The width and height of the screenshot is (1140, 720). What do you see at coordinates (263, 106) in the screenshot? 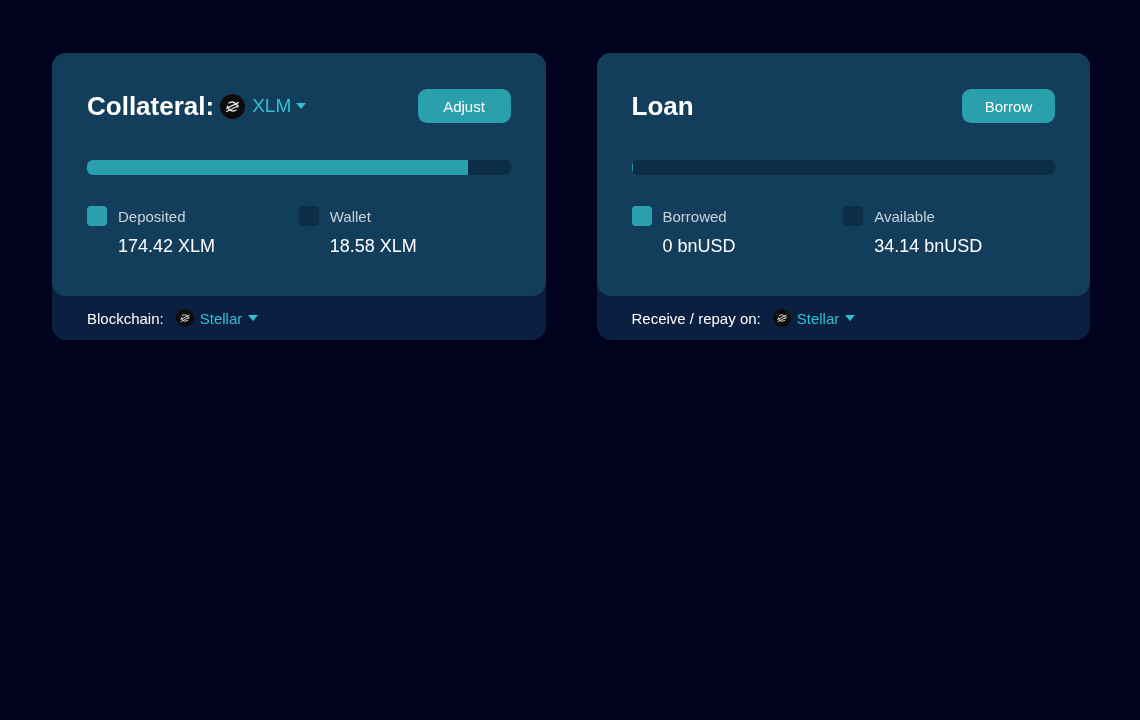
I see `asset-dropdown: XLM` at bounding box center [263, 106].